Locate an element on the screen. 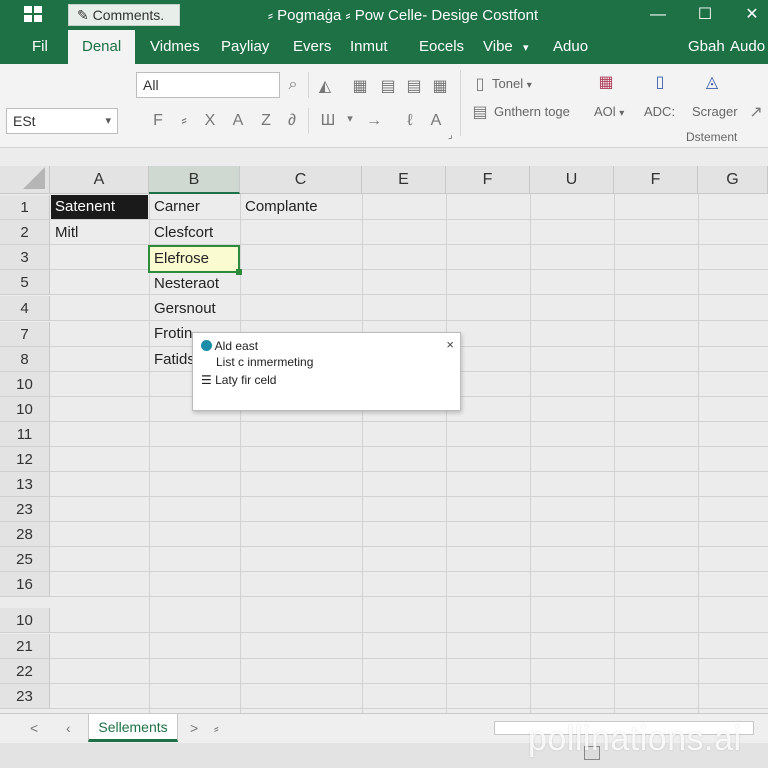 The width and height of the screenshot is (768, 768). fill-color-icon: ◭ is located at coordinates (325, 86).